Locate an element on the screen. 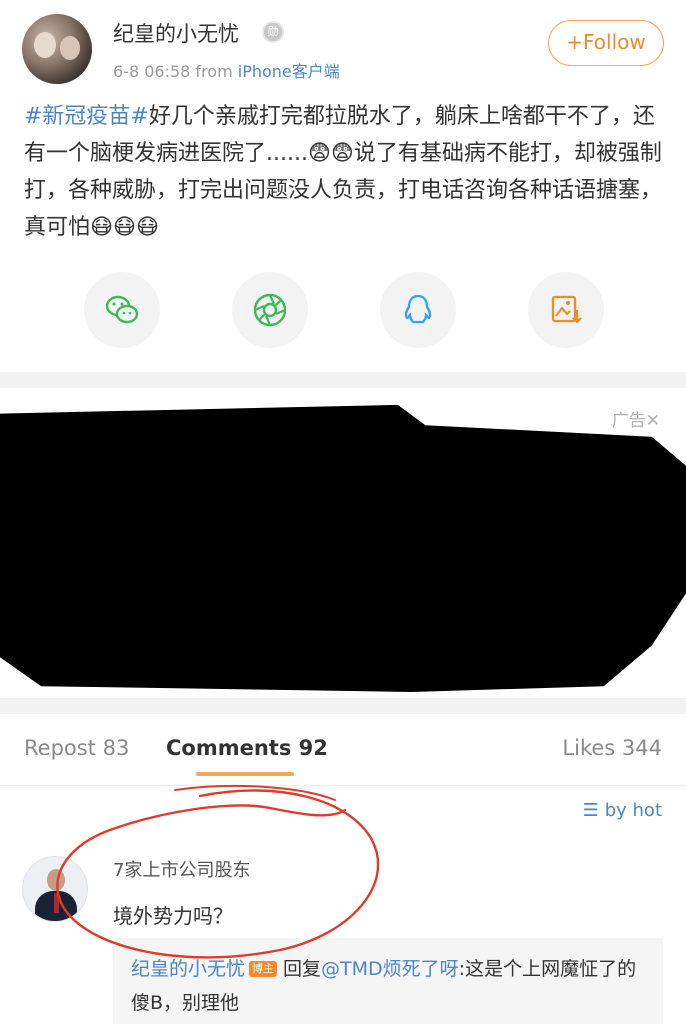 The width and height of the screenshot is (686, 1024). commenter-avatar is located at coordinates (55, 889).